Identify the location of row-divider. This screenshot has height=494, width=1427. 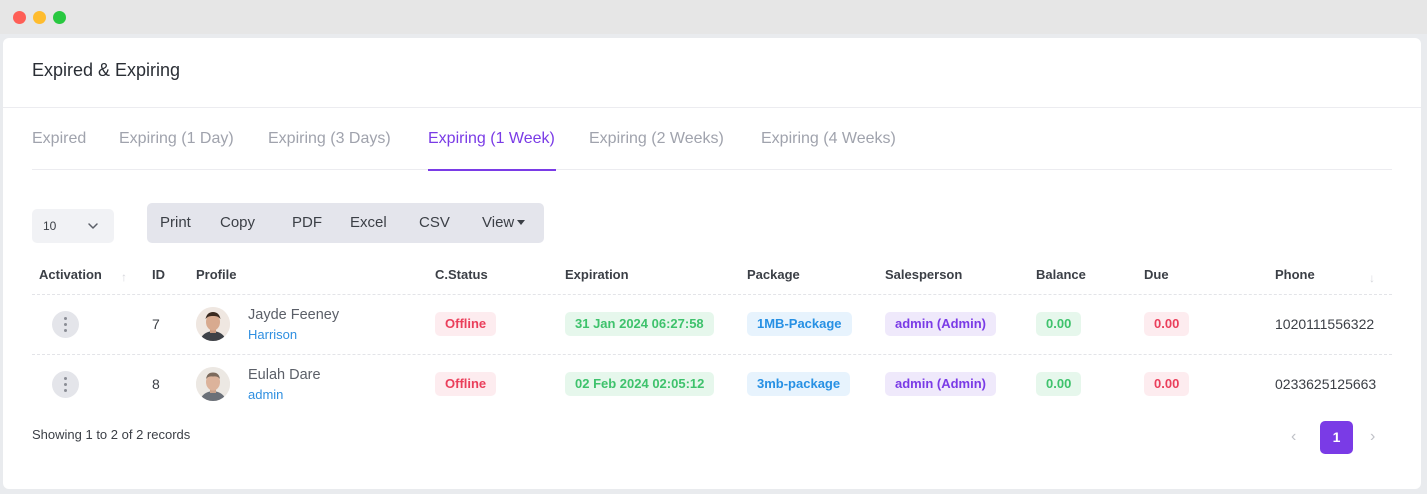
(712, 354).